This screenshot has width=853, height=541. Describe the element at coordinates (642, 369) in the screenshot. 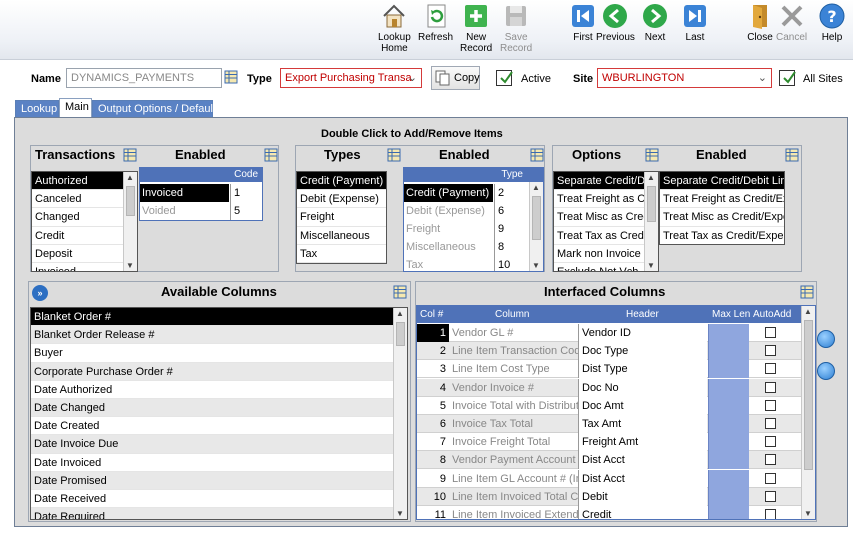

I see `header-cell: Dist Type` at that location.